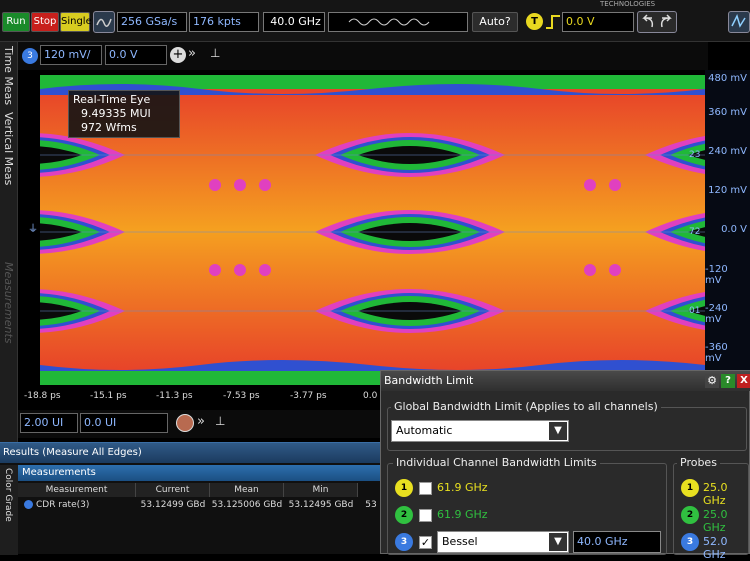  What do you see at coordinates (321, 490) in the screenshot?
I see `column-header: Min` at bounding box center [321, 490].